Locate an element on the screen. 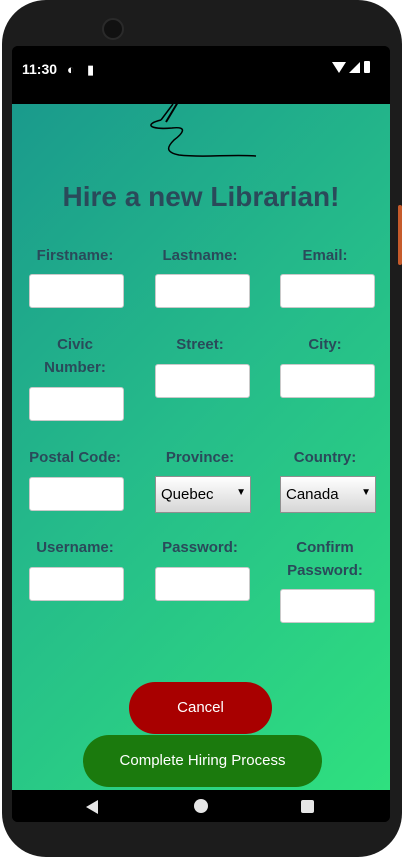 This screenshot has height=857, width=404. recents-icon is located at coordinates (307, 806).